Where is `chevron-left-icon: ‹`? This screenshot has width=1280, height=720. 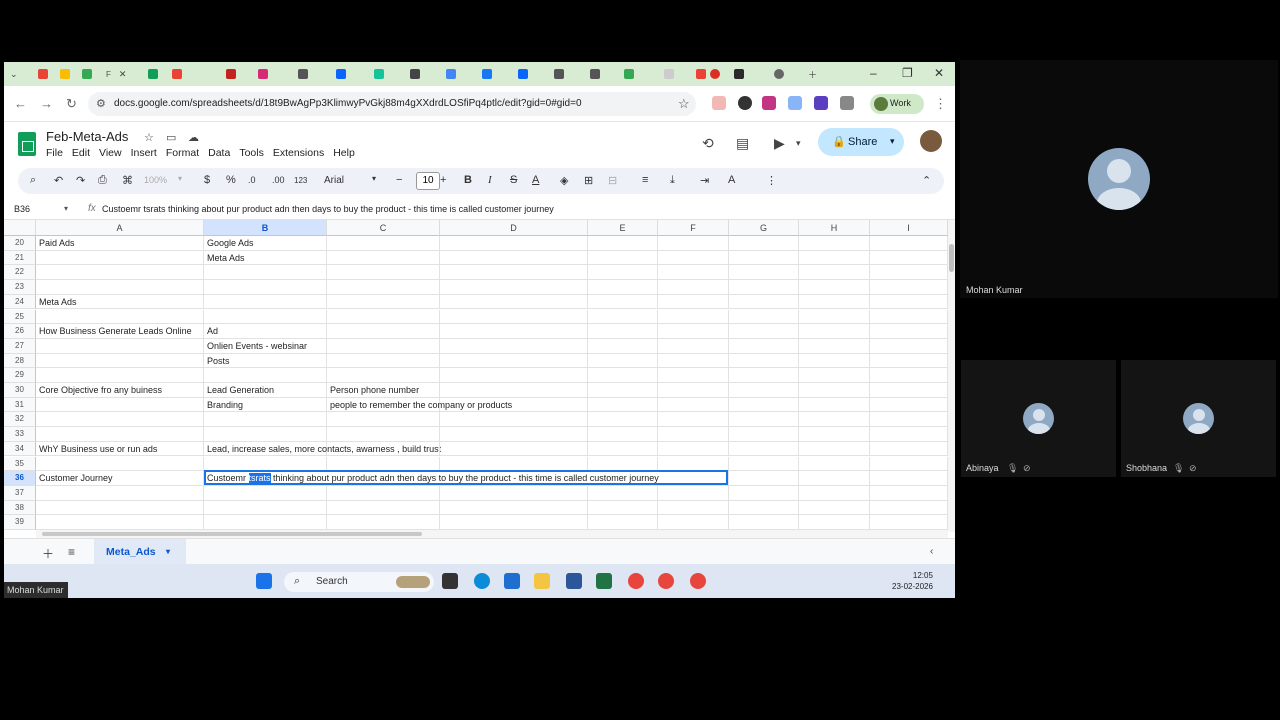
chevron-left-icon: ‹ is located at coordinates (931, 551).